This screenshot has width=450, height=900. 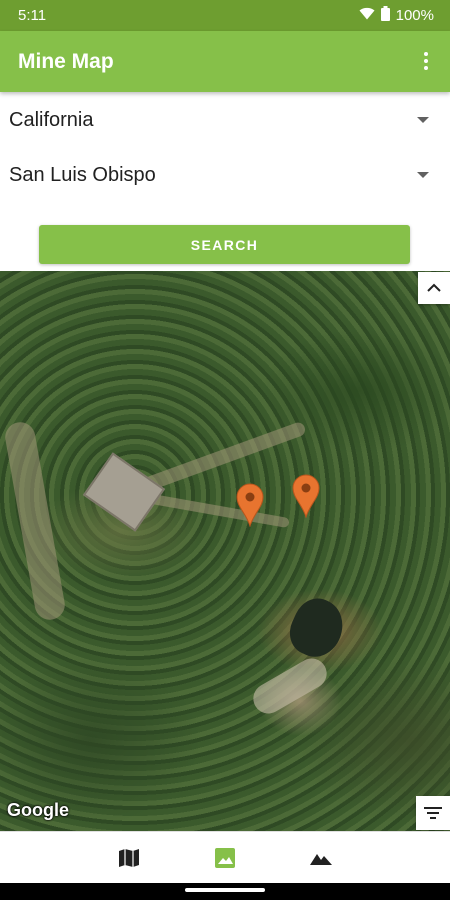 I want to click on battery-icon, so click(x=385, y=15).